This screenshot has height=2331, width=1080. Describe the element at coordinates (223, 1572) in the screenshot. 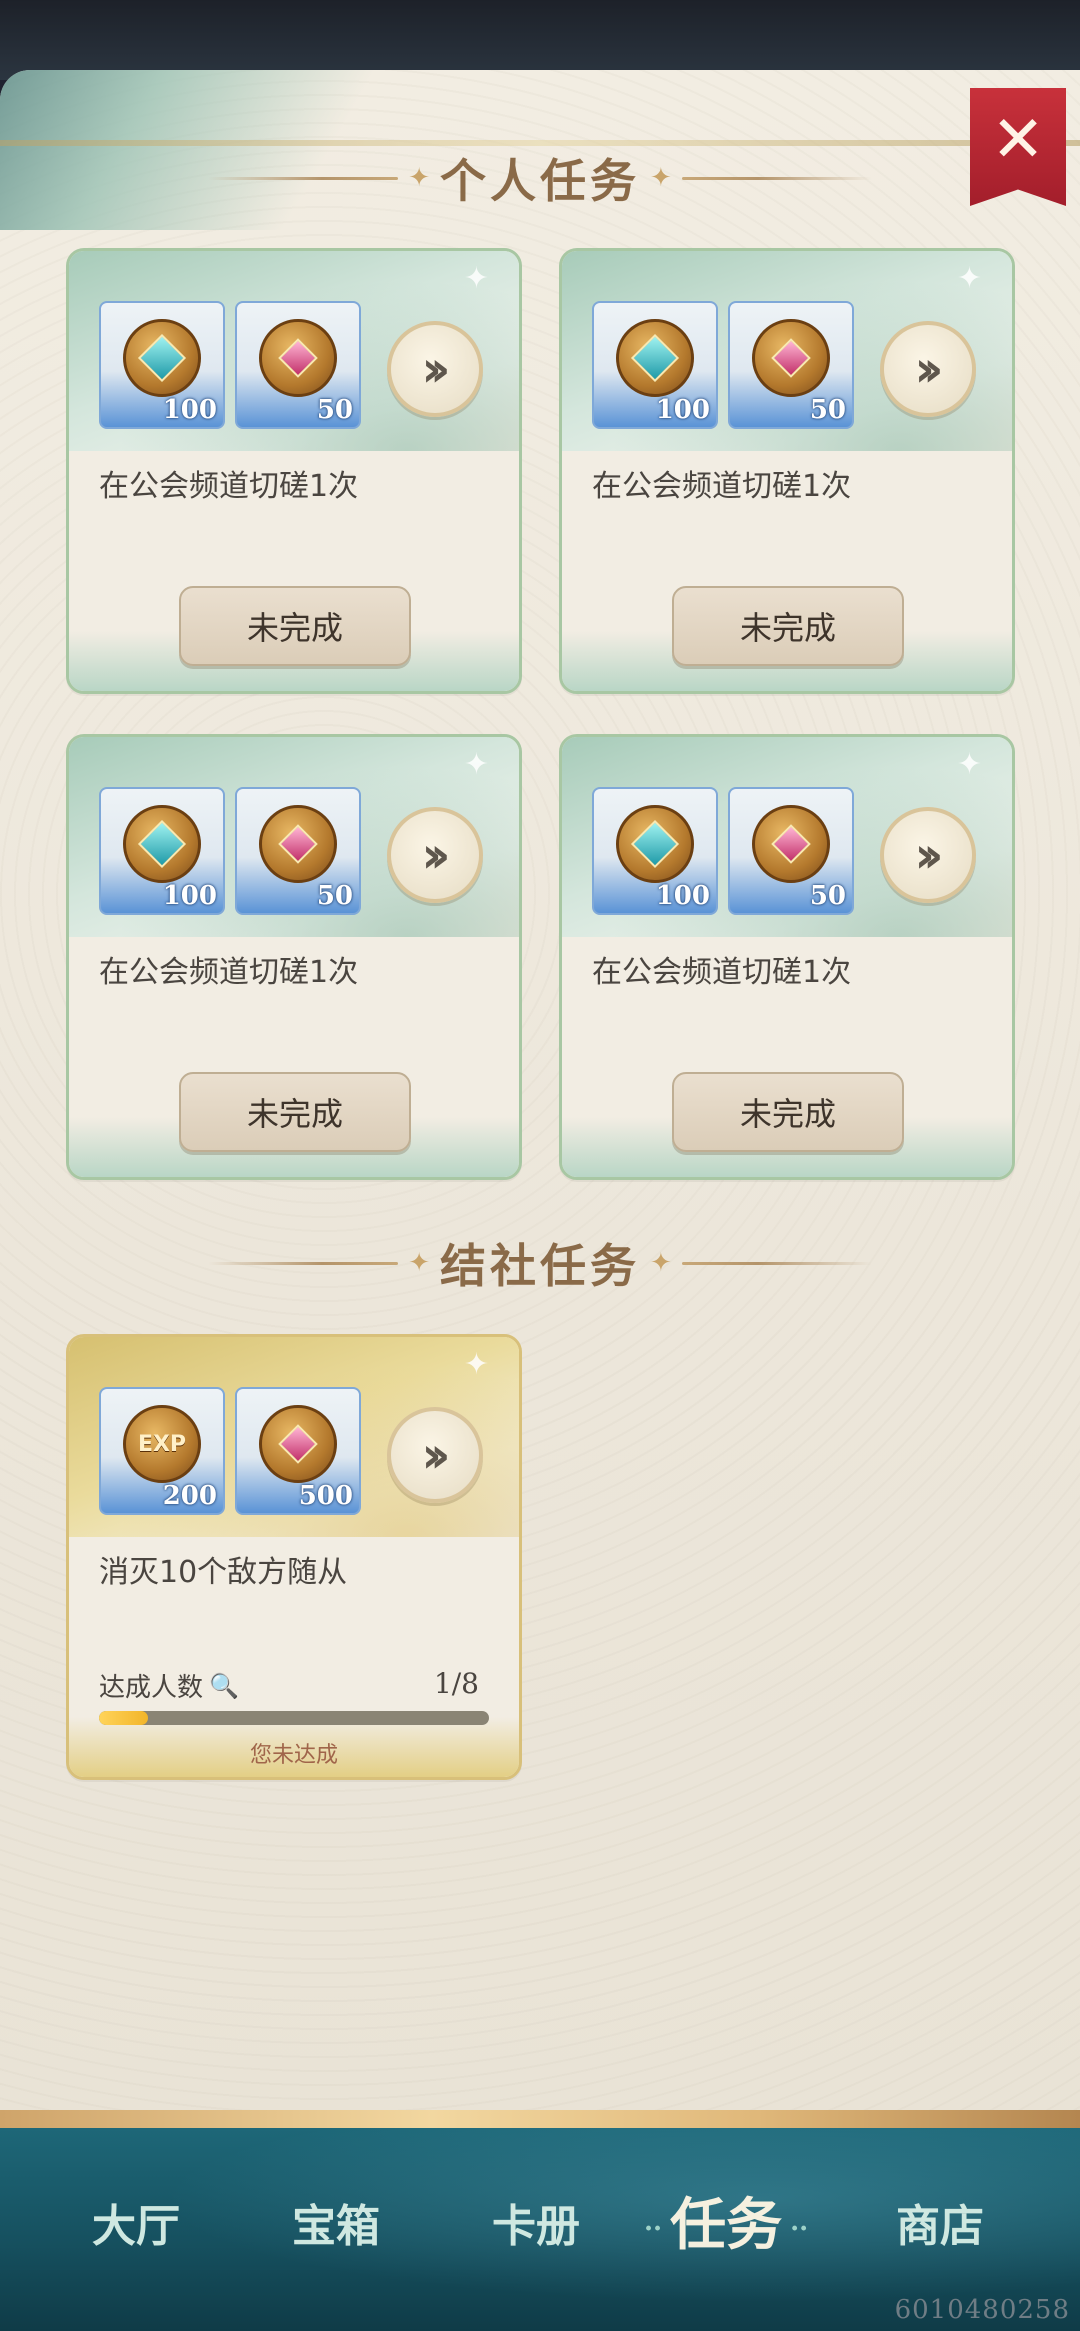

I see `task-description: 消灭10个敌方随从` at that location.